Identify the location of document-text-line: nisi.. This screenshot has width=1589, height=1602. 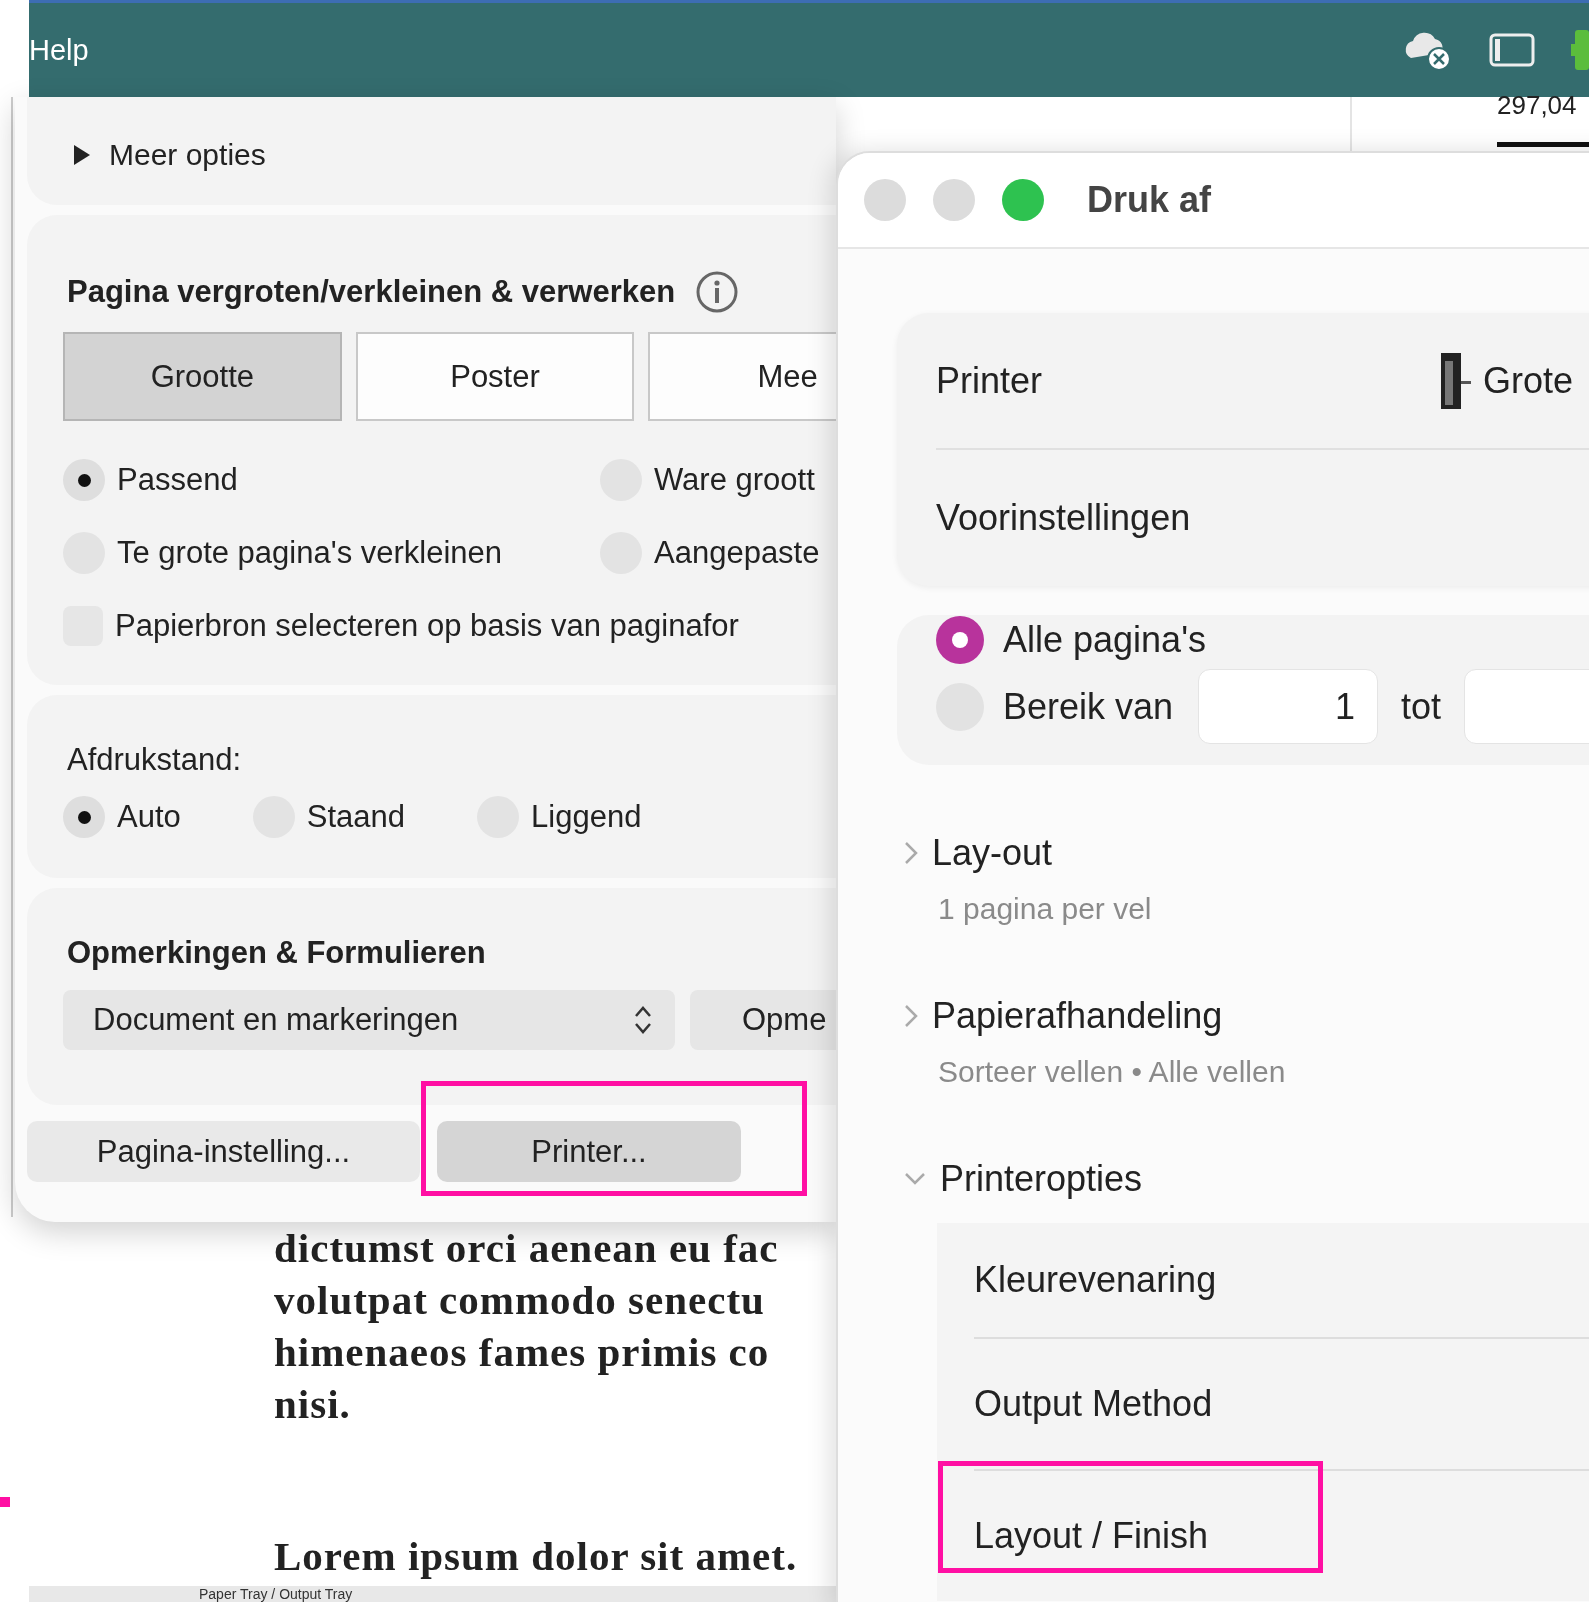
(313, 1404).